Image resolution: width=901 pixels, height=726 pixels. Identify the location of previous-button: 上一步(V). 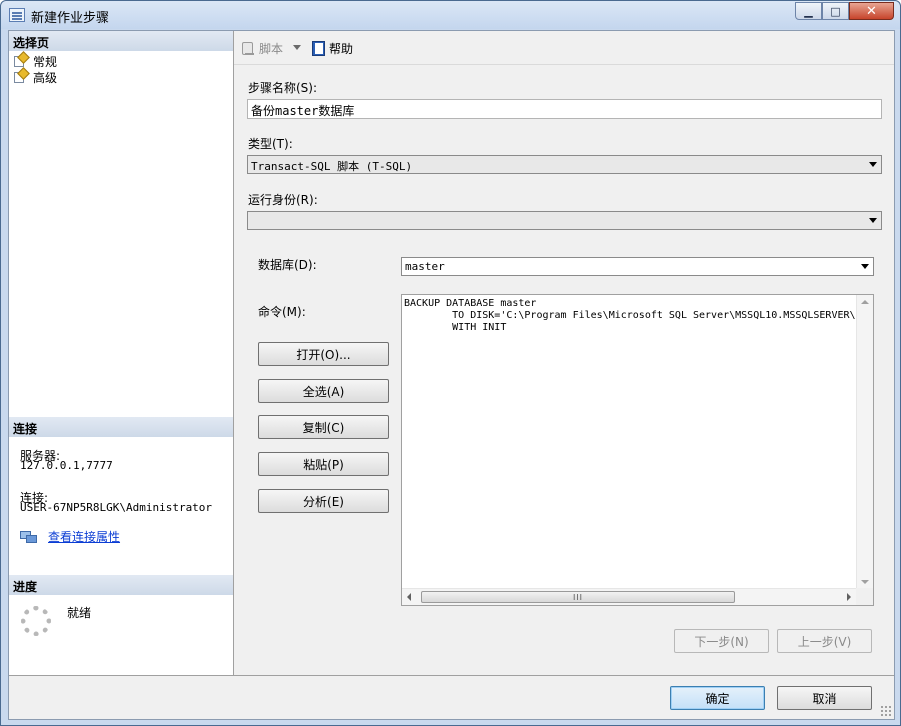
(824, 641).